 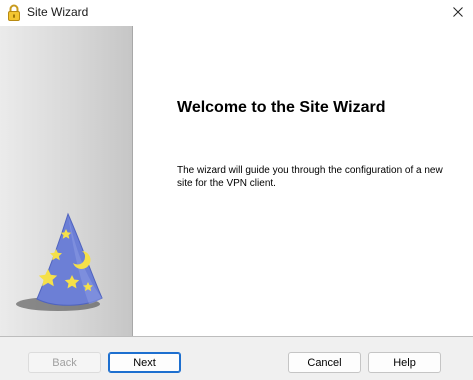 I want to click on padlock-icon, so click(x=14, y=12).